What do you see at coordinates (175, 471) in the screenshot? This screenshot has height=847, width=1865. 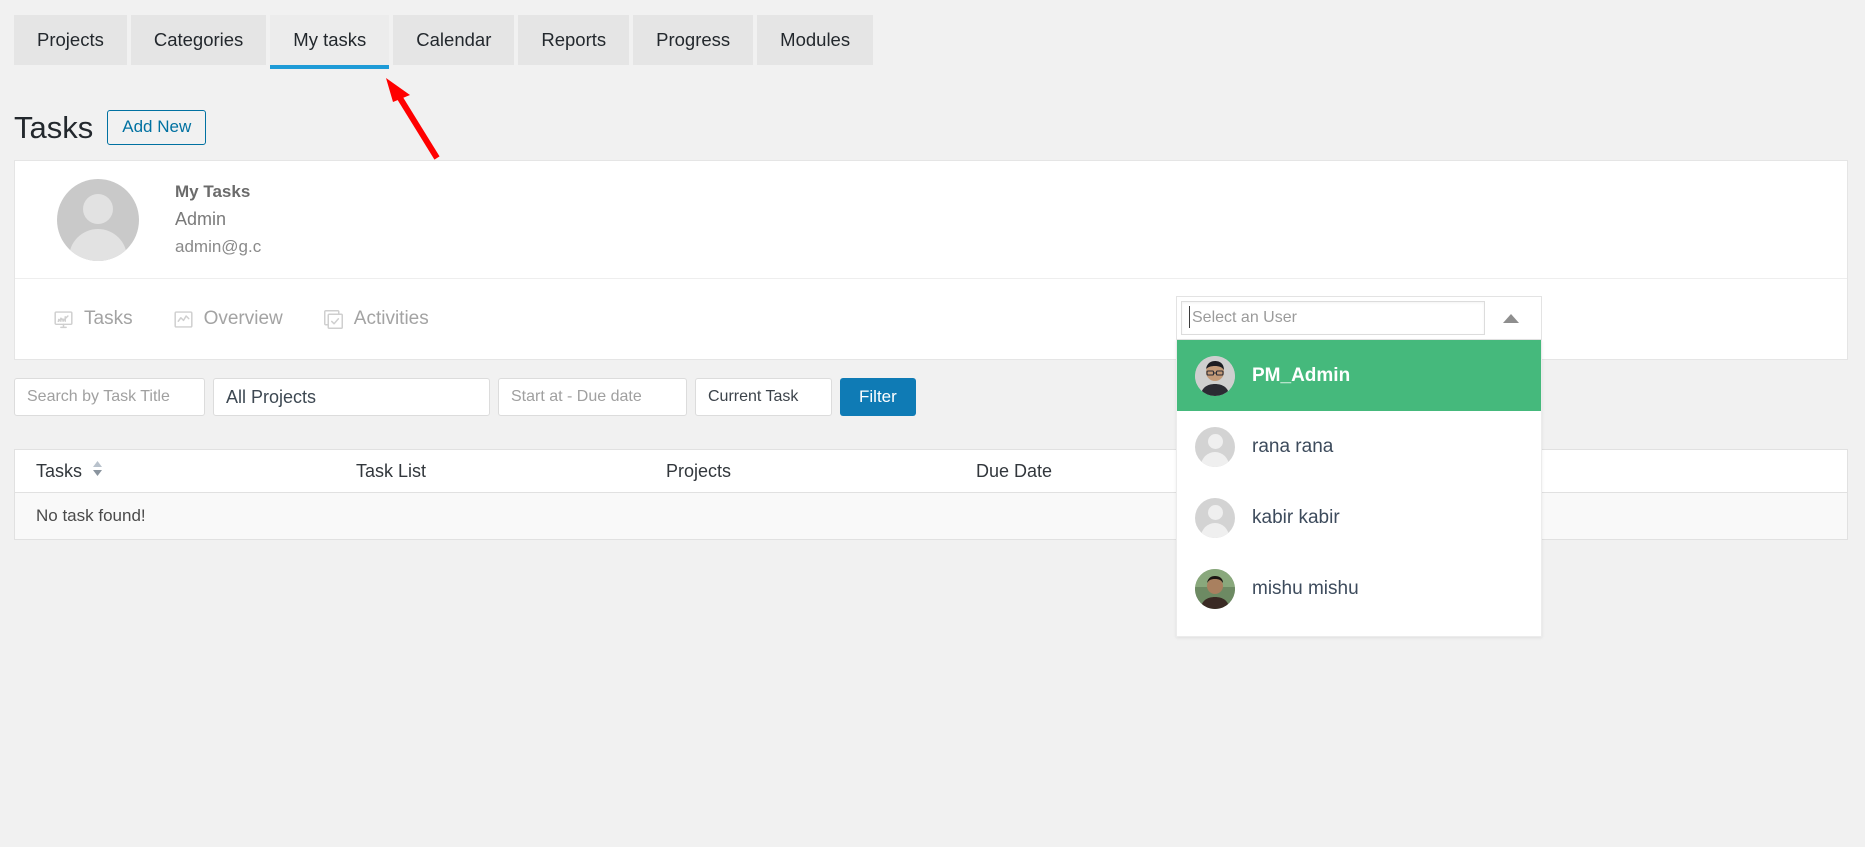 I see `column-header-tasks: Tasks` at bounding box center [175, 471].